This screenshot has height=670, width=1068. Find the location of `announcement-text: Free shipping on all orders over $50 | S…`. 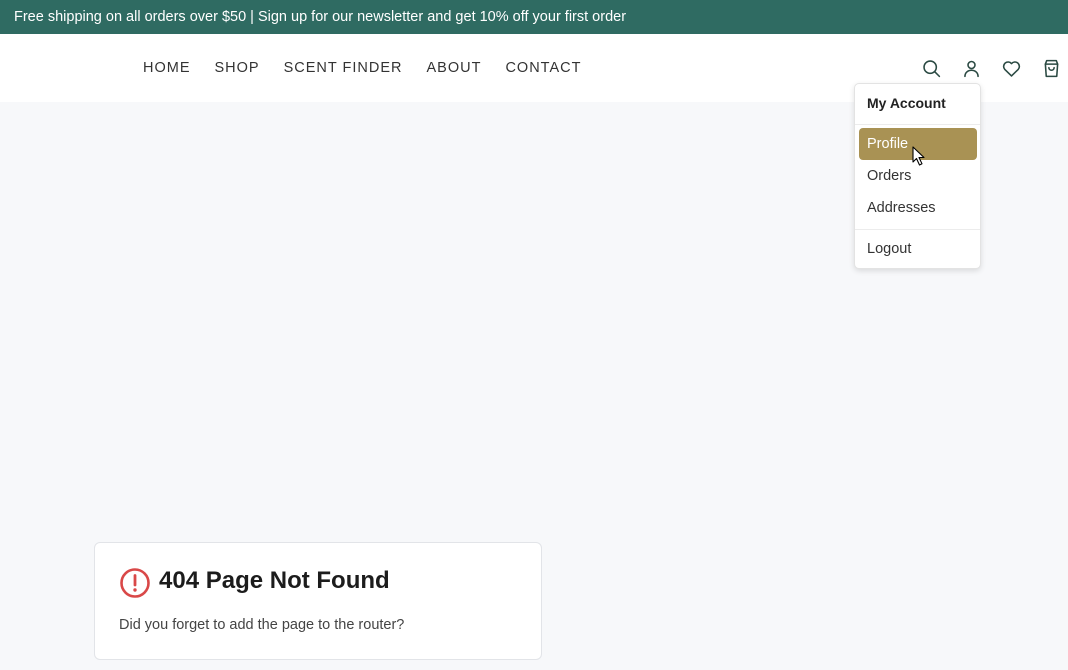

announcement-text: Free shipping on all orders over $50 | S… is located at coordinates (320, 17).